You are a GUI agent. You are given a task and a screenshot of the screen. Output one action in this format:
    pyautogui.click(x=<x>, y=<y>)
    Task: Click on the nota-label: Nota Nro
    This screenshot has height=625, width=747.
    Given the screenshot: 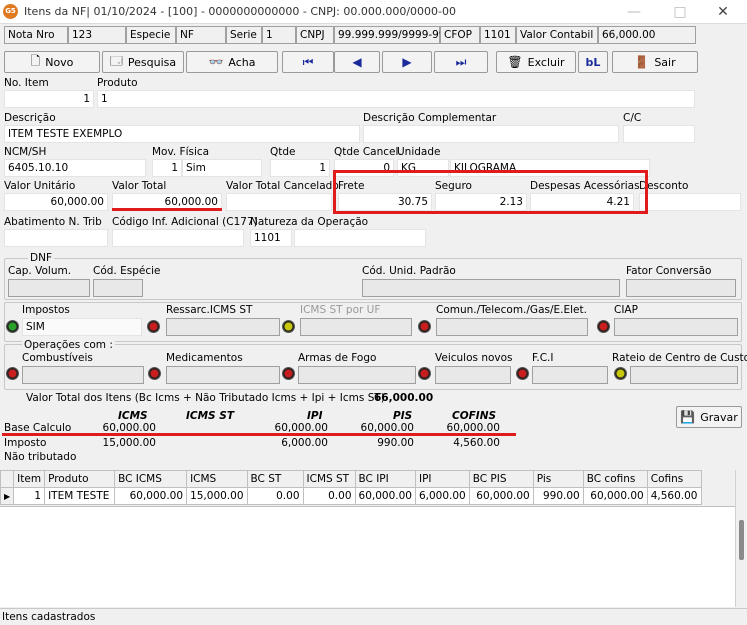 What is the action you would take?
    pyautogui.click(x=36, y=35)
    